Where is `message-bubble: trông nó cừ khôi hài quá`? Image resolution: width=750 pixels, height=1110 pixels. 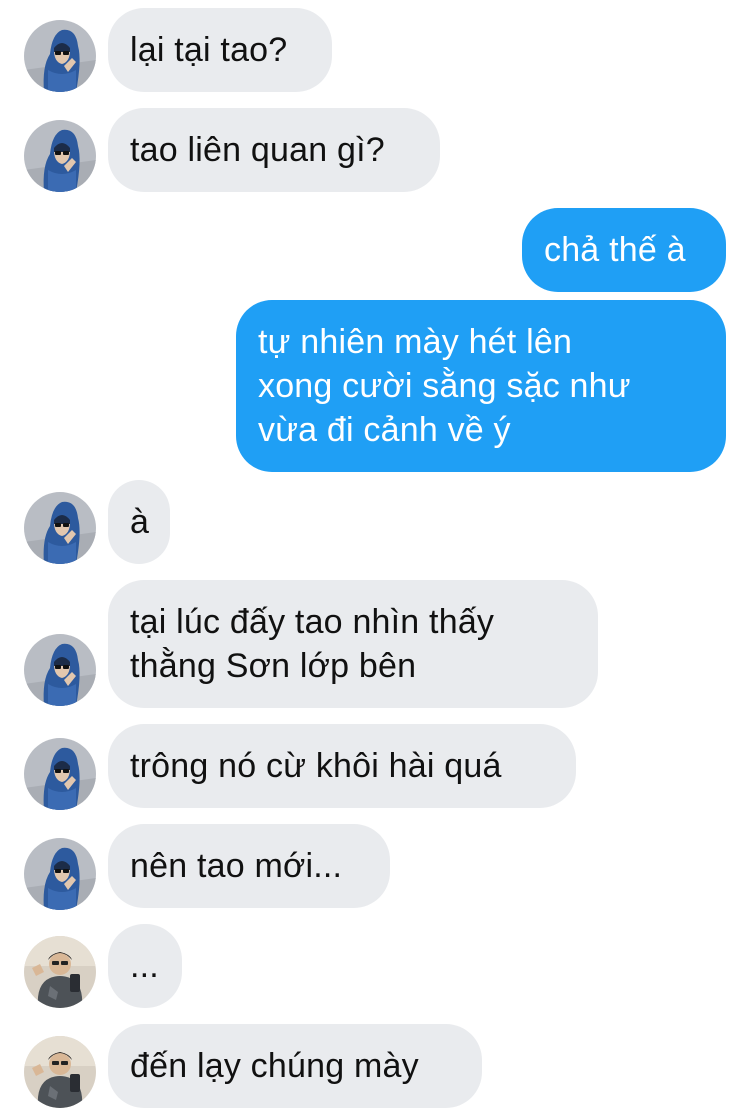 message-bubble: trông nó cừ khôi hài quá is located at coordinates (342, 766).